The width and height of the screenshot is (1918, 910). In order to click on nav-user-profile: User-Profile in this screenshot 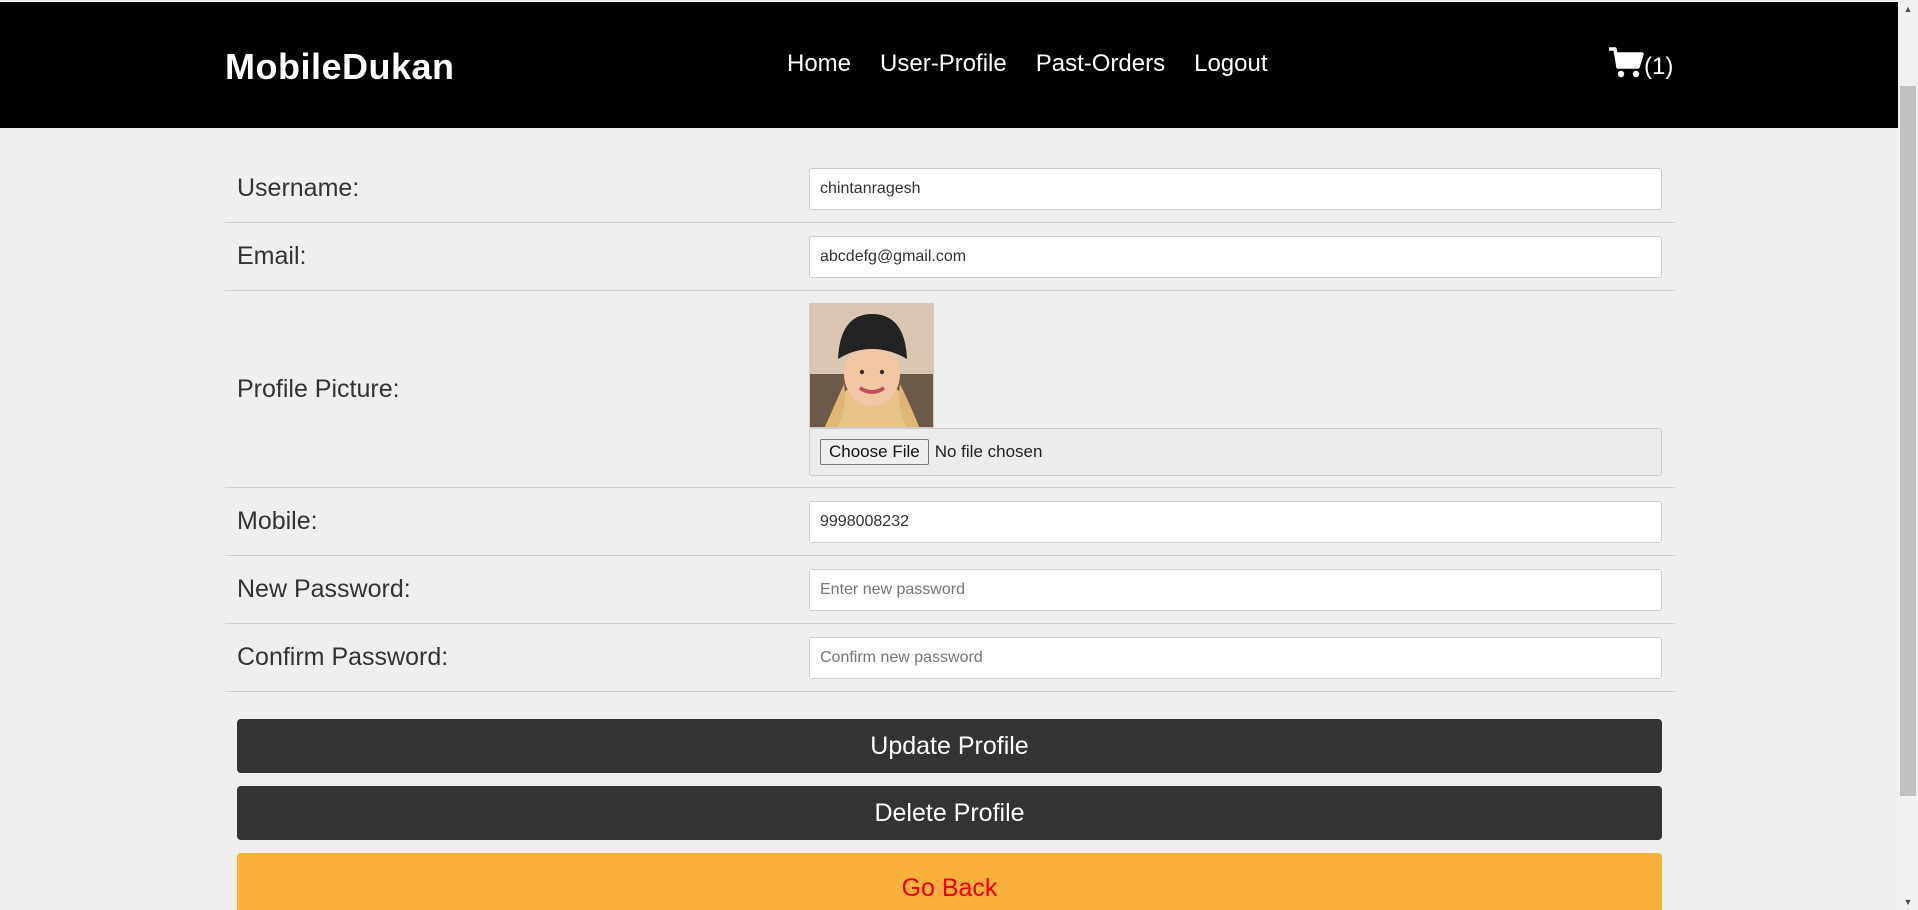, I will do `click(943, 64)`.